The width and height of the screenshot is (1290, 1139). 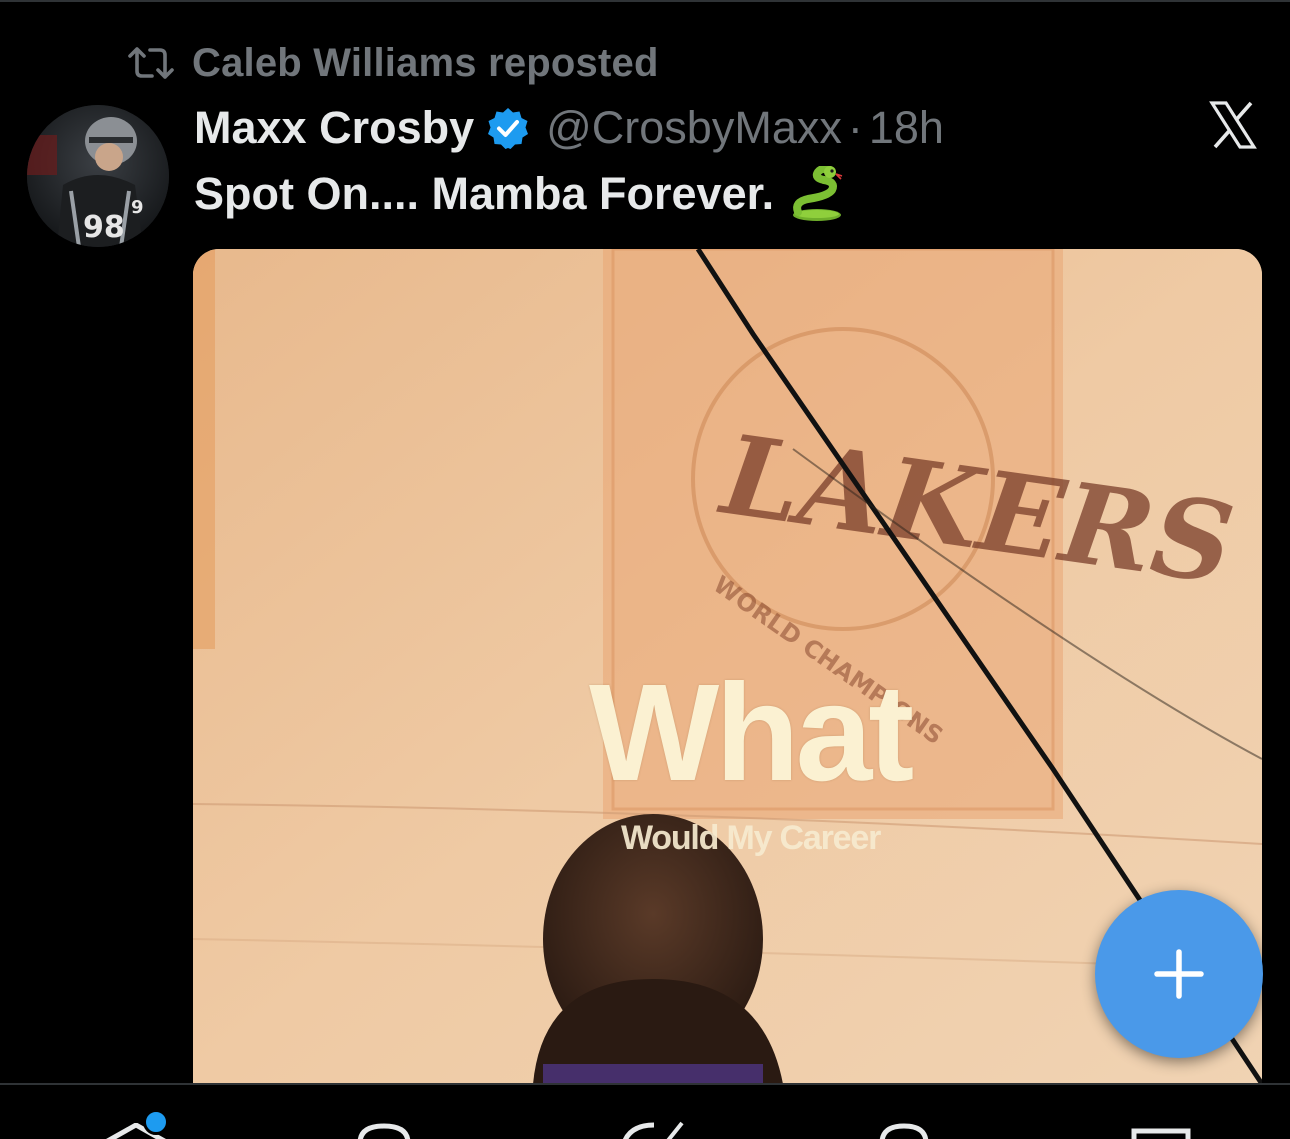 I want to click on compose-fab-button, so click(x=1179, y=974).